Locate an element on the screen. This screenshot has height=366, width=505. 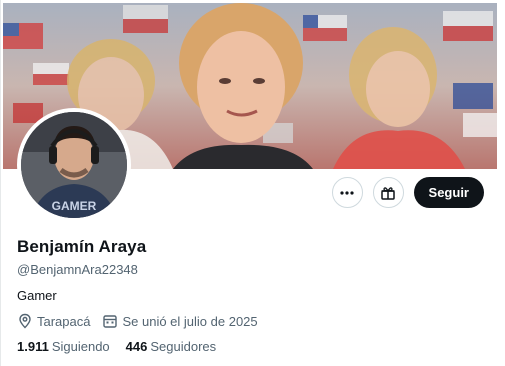
follow-button: Seguir is located at coordinates (448, 192).